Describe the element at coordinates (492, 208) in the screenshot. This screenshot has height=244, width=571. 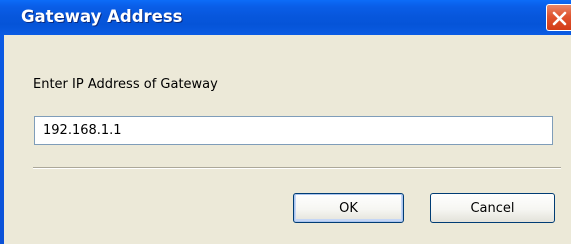
I see `cancel-button: Cancel` at that location.